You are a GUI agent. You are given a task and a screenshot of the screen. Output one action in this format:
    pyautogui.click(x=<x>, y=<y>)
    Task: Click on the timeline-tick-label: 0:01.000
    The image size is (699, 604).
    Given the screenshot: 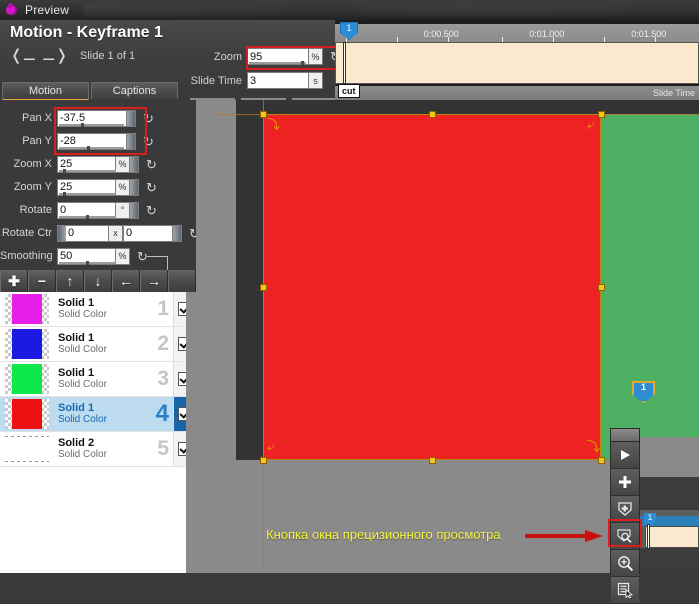 What is the action you would take?
    pyautogui.click(x=547, y=34)
    